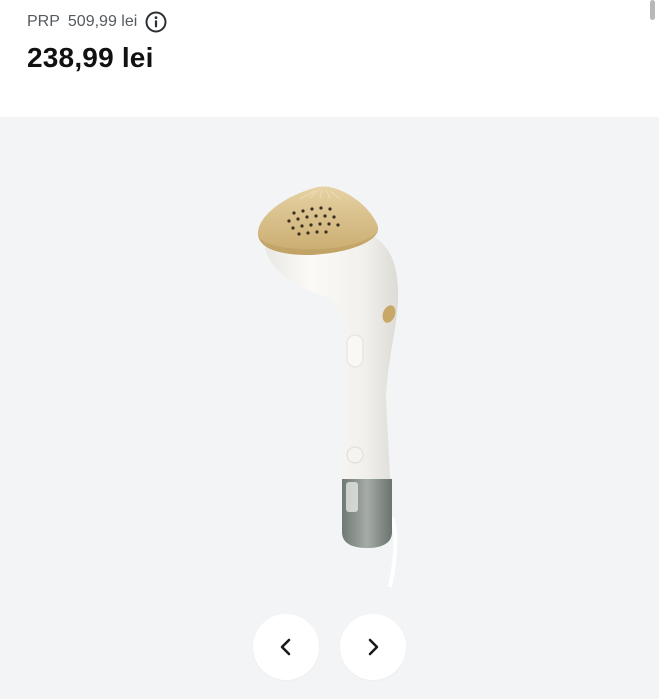 This screenshot has width=659, height=699. I want to click on gallery-prev-button, so click(286, 647).